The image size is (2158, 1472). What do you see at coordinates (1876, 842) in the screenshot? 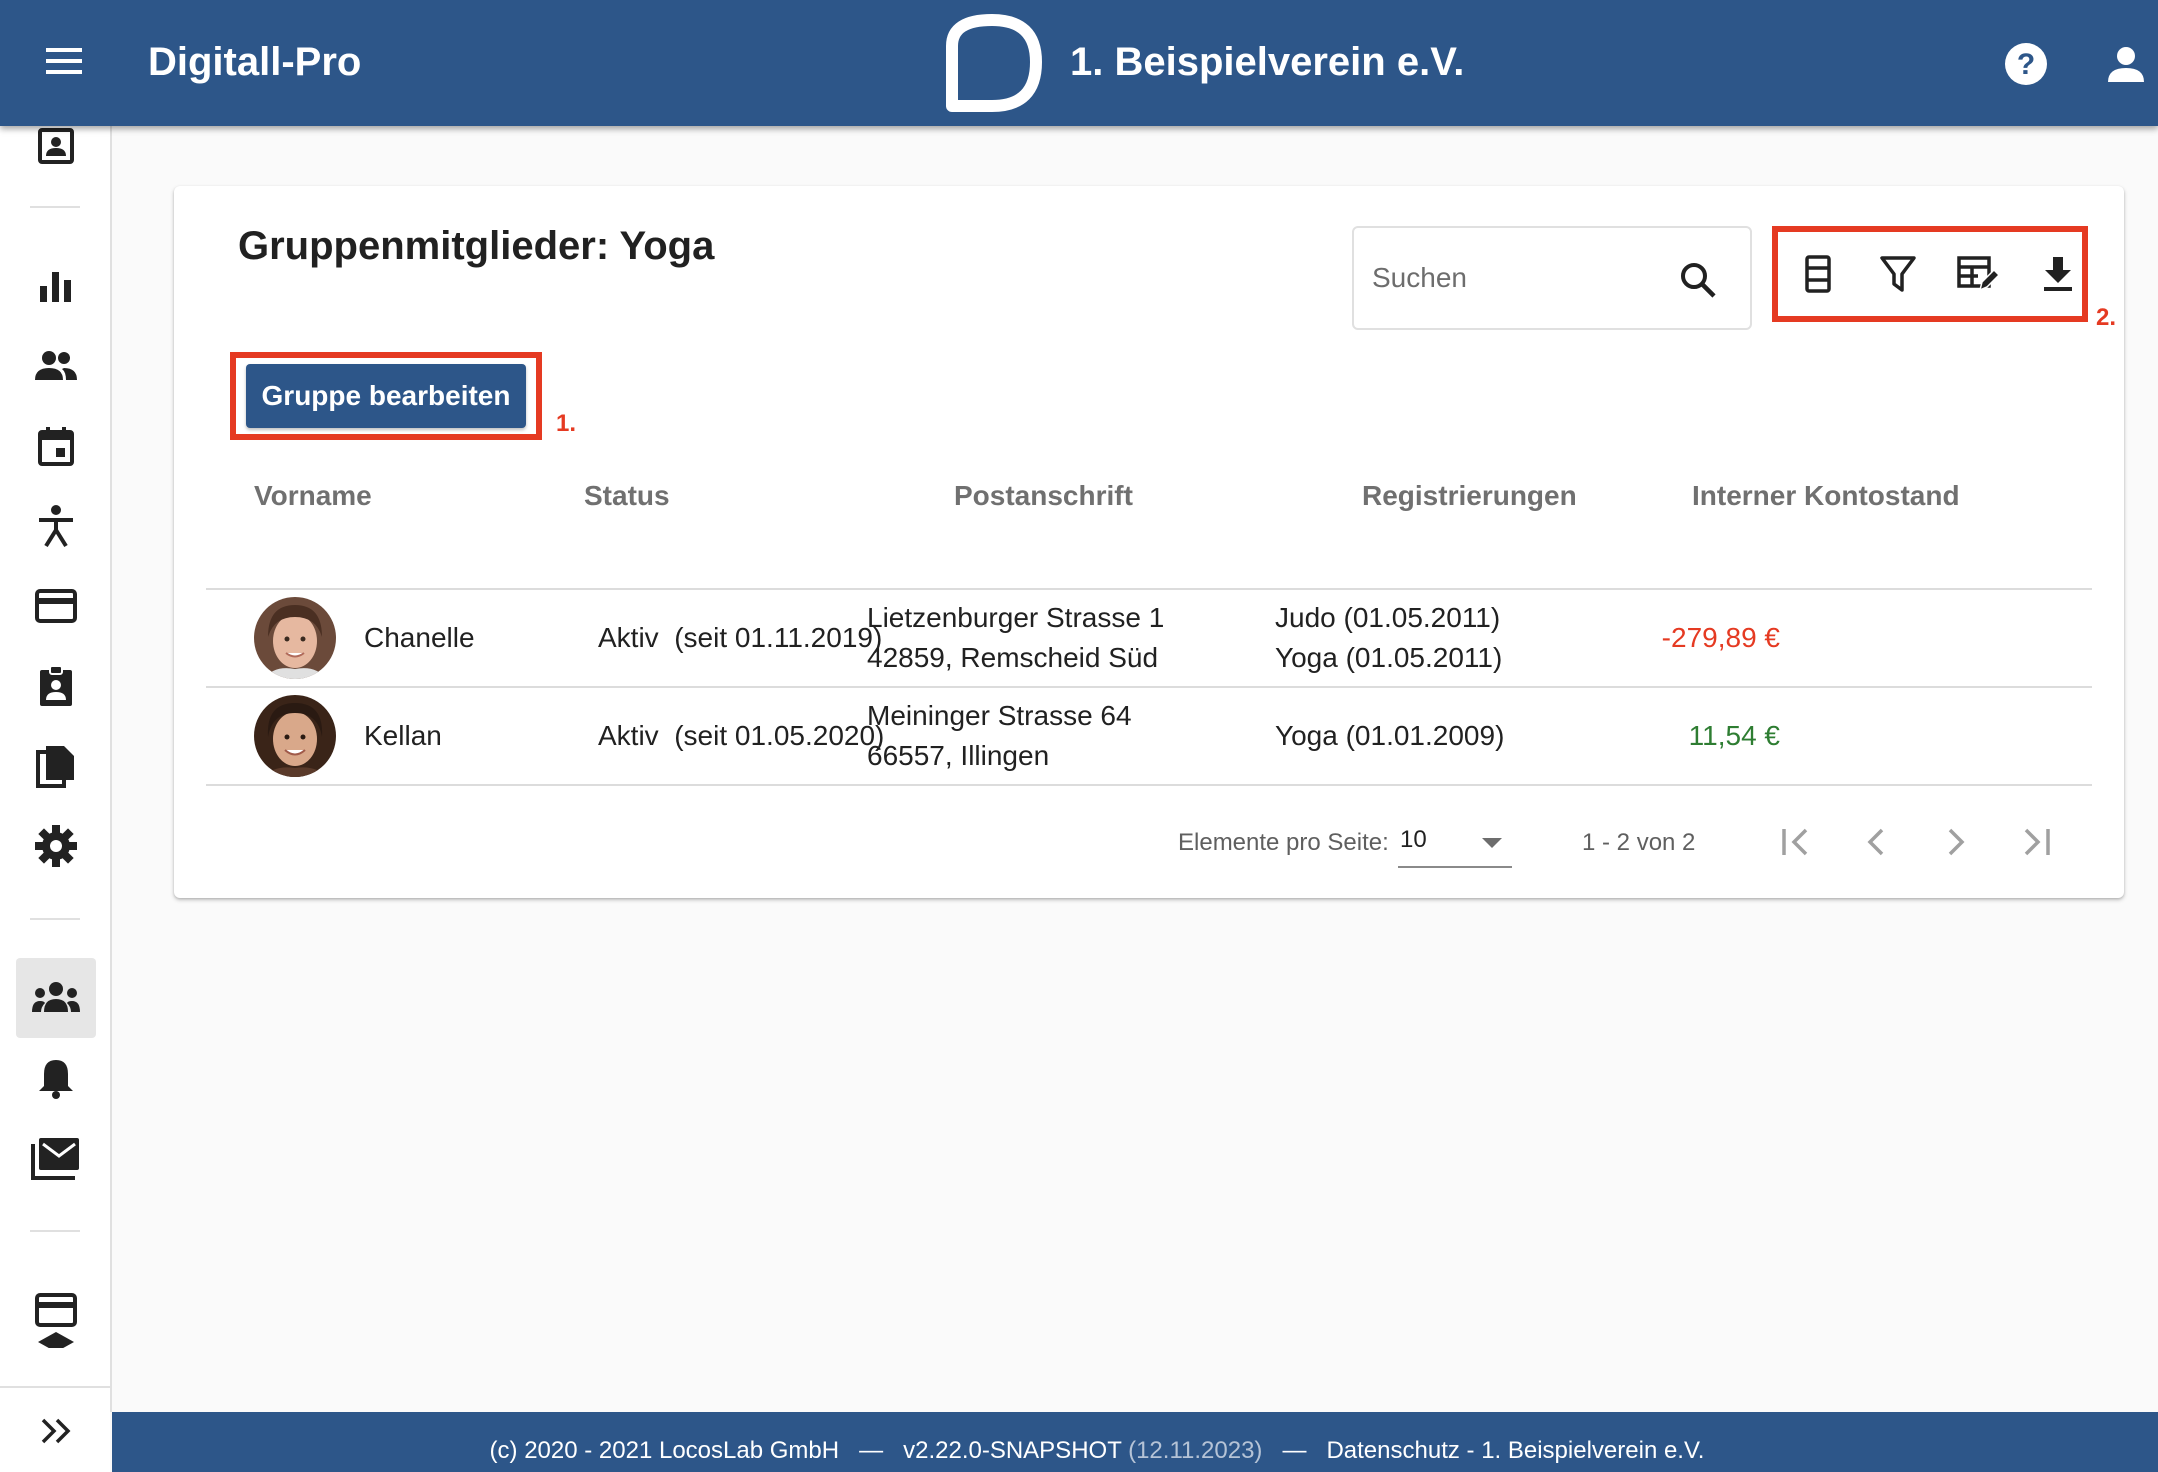
I see `previous-page-icon` at bounding box center [1876, 842].